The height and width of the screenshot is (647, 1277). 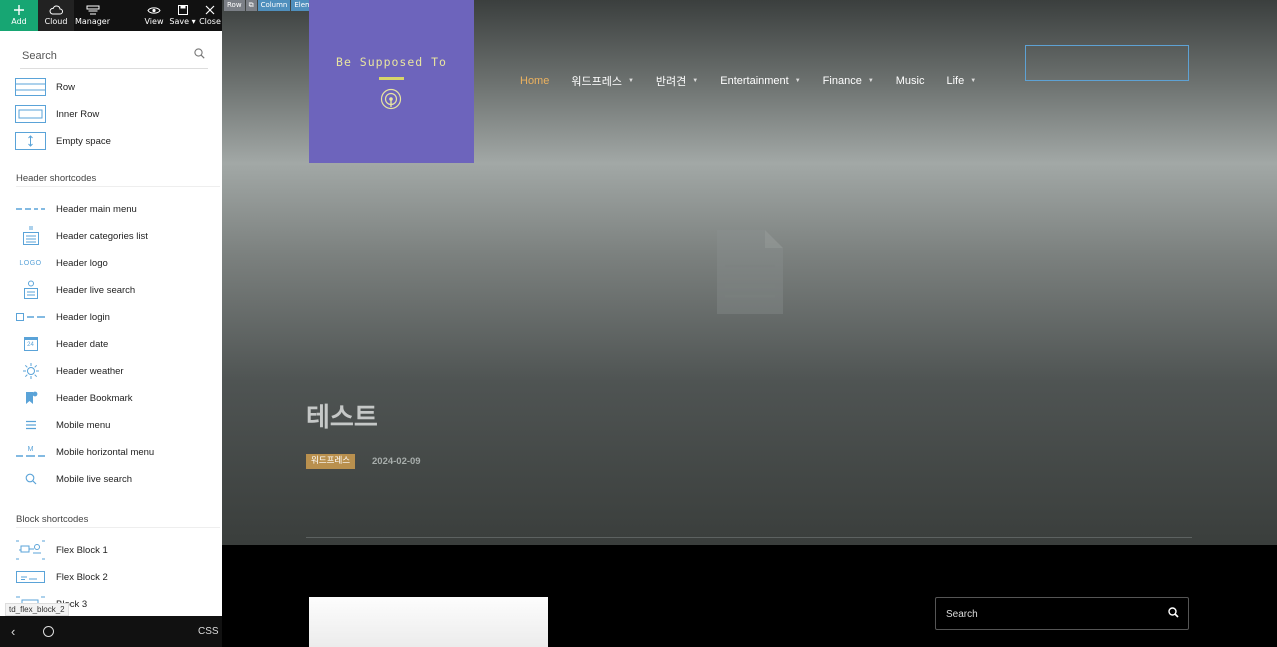 I want to click on main-menu-icon, so click(x=30, y=209).